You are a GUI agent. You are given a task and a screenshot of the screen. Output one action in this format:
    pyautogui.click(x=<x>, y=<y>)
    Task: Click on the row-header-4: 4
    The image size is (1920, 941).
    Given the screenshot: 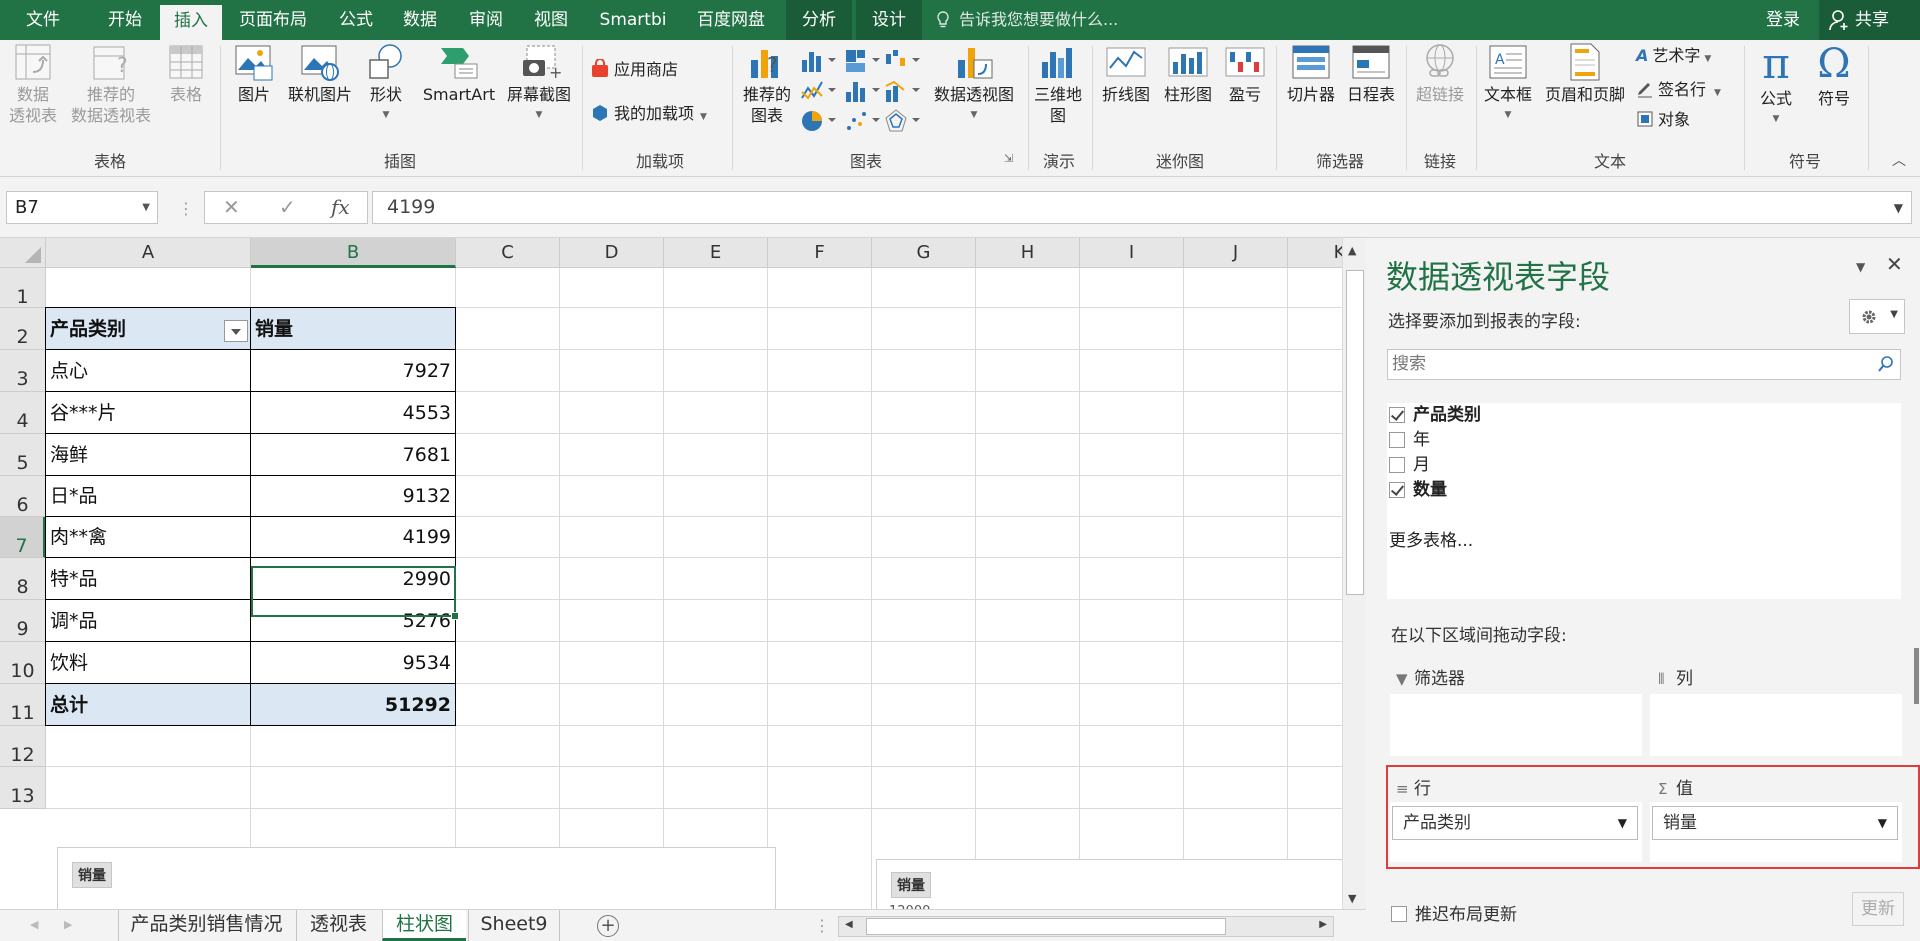 What is the action you would take?
    pyautogui.click(x=23, y=413)
    